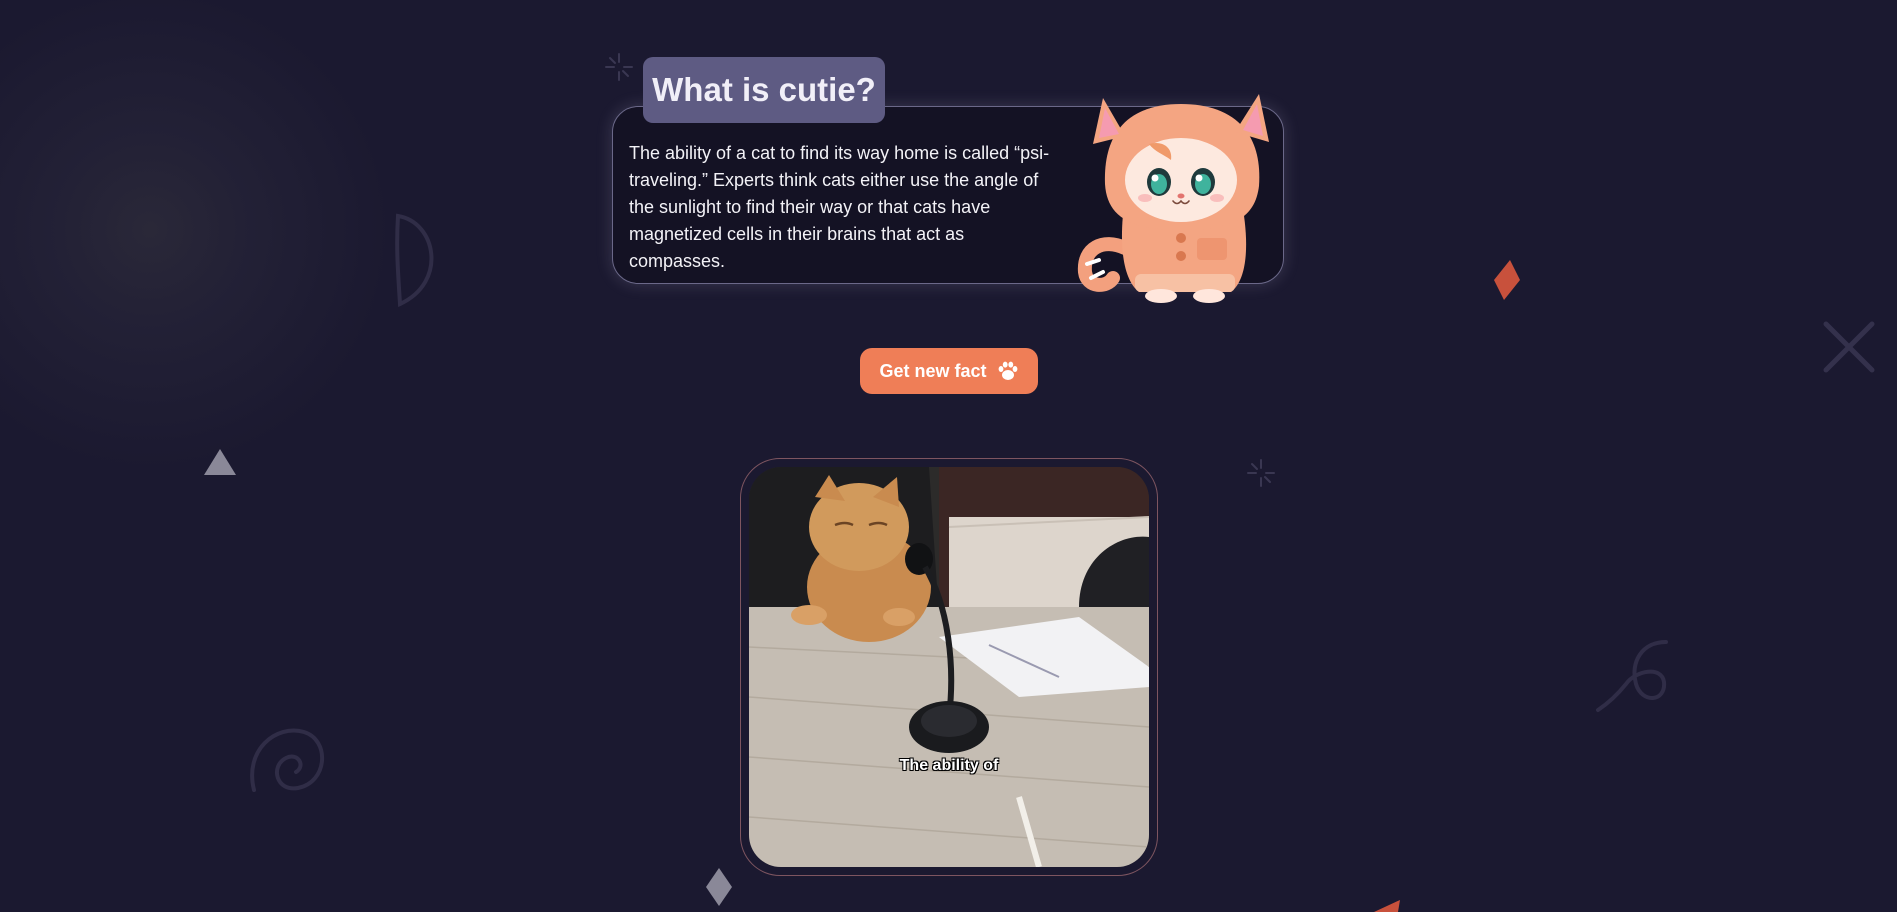  What do you see at coordinates (1849, 347) in the screenshot?
I see `cross-decoration` at bounding box center [1849, 347].